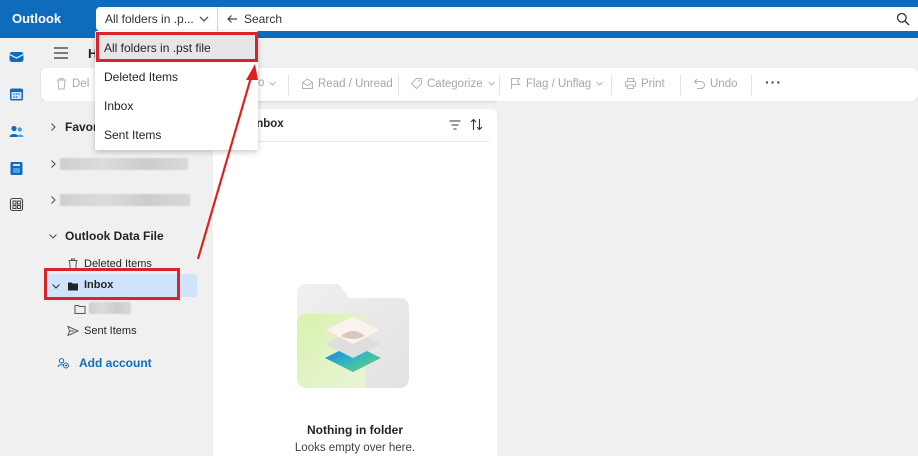 This screenshot has height=456, width=918. I want to click on more-options-button: ···, so click(773, 82).